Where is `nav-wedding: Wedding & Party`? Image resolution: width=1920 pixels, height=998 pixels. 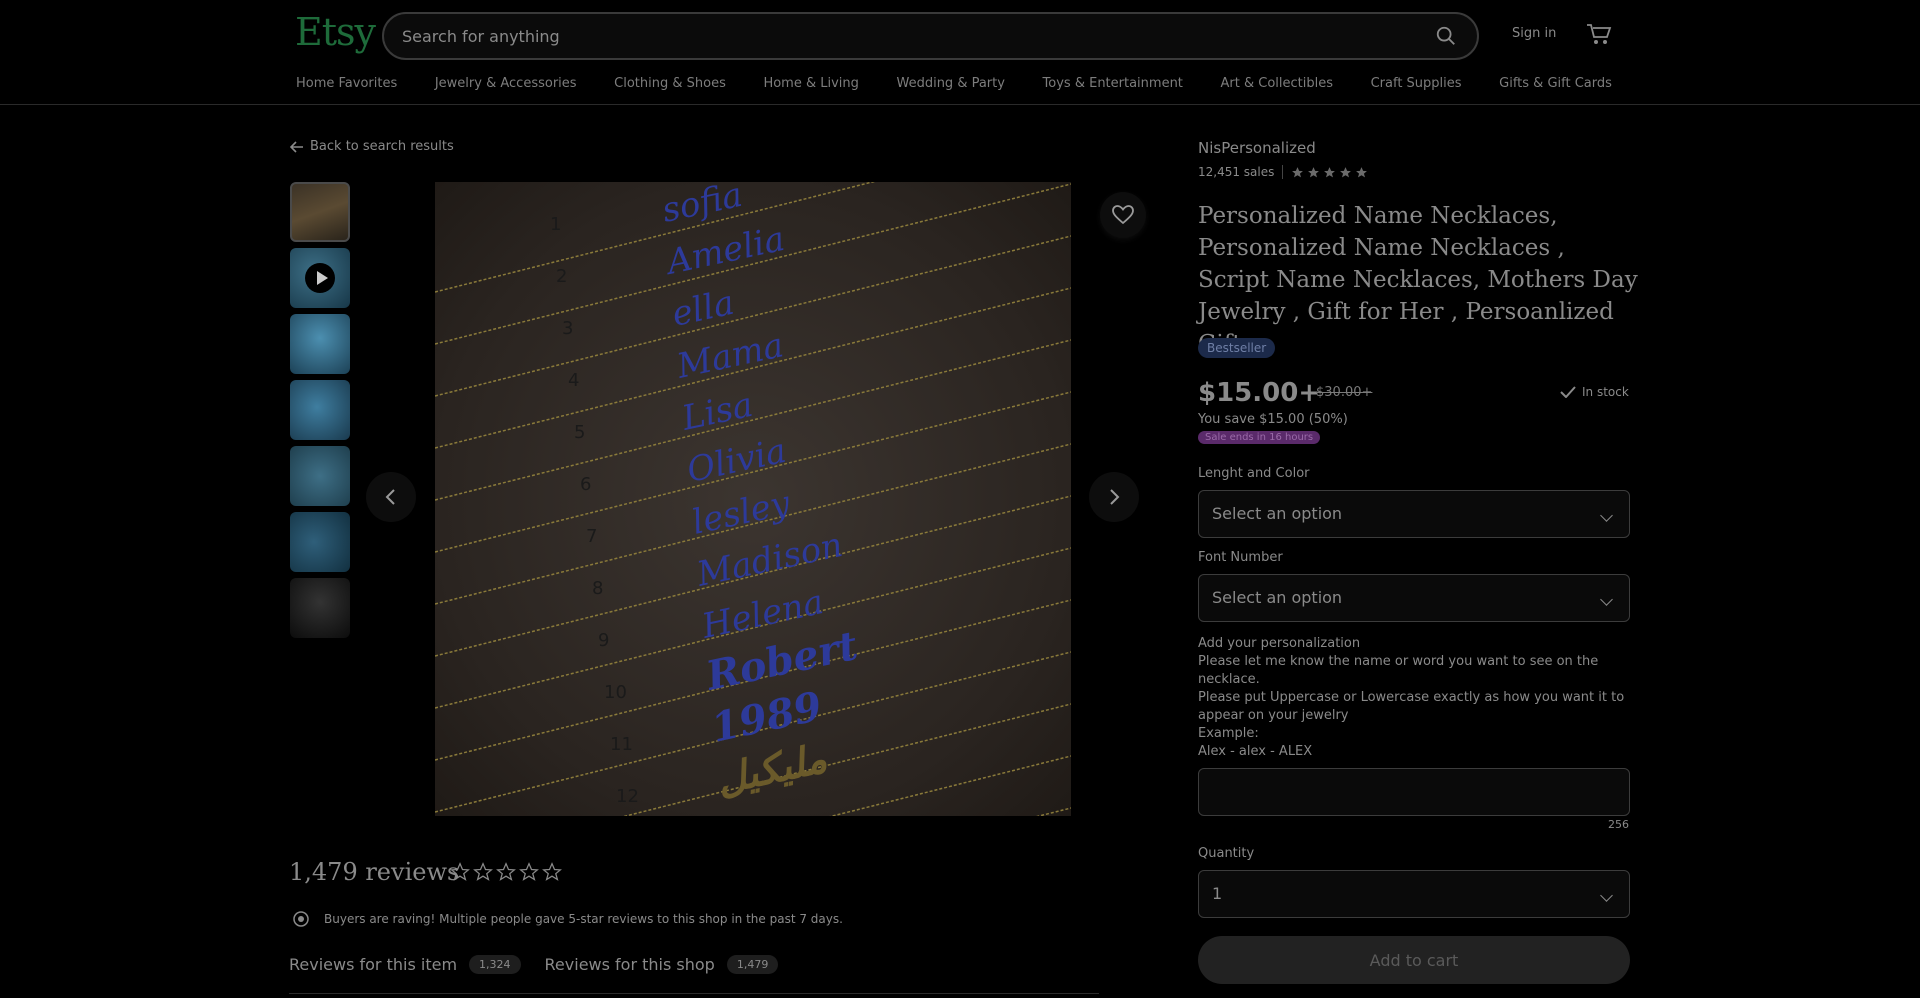
nav-wedding: Wedding & Party is located at coordinates (950, 83).